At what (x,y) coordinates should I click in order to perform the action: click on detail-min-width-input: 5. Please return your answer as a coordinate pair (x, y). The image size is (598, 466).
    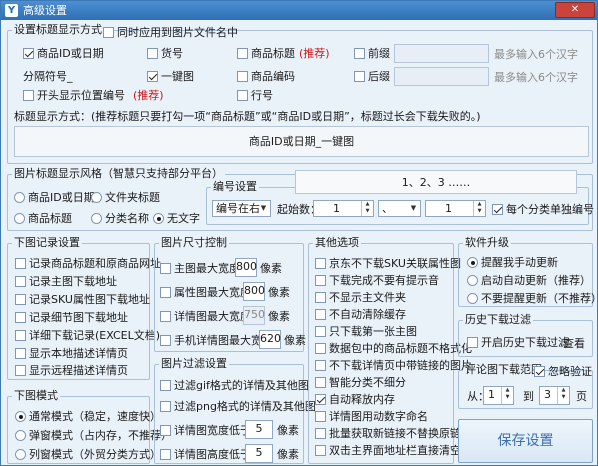
    Looking at the image, I should click on (259, 429).